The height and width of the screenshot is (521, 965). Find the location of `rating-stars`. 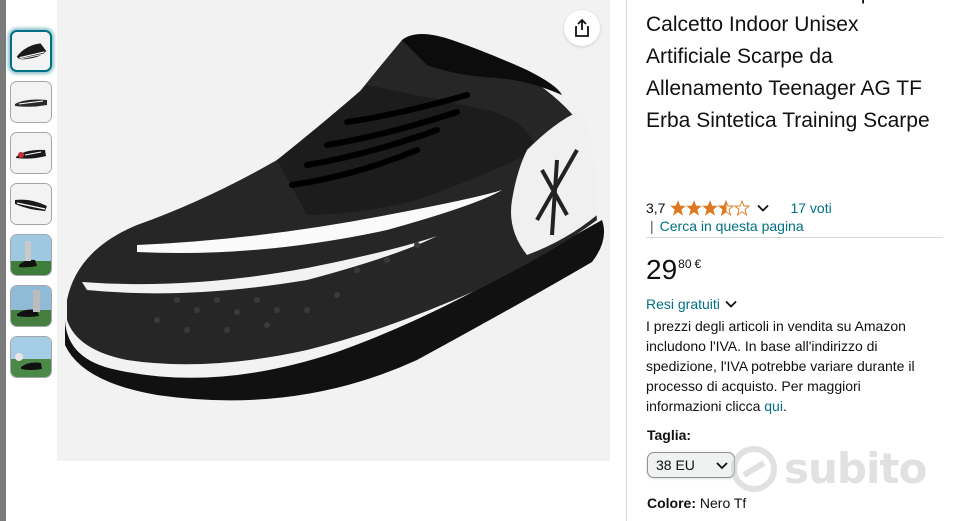

rating-stars is located at coordinates (710, 208).